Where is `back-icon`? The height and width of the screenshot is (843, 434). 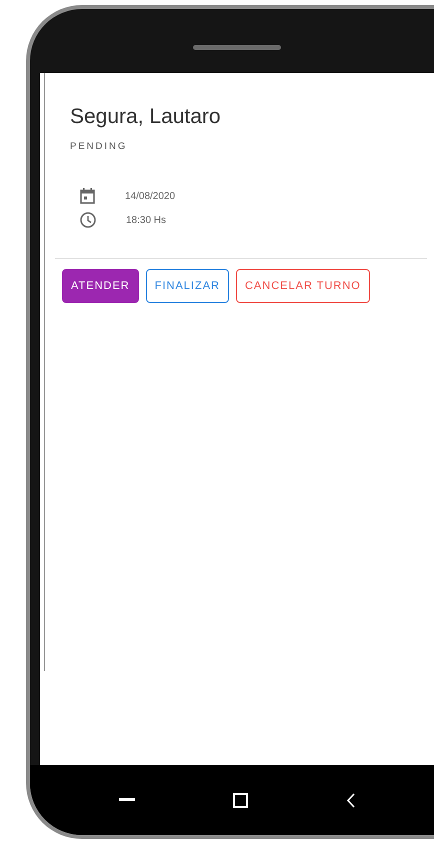 back-icon is located at coordinates (350, 800).